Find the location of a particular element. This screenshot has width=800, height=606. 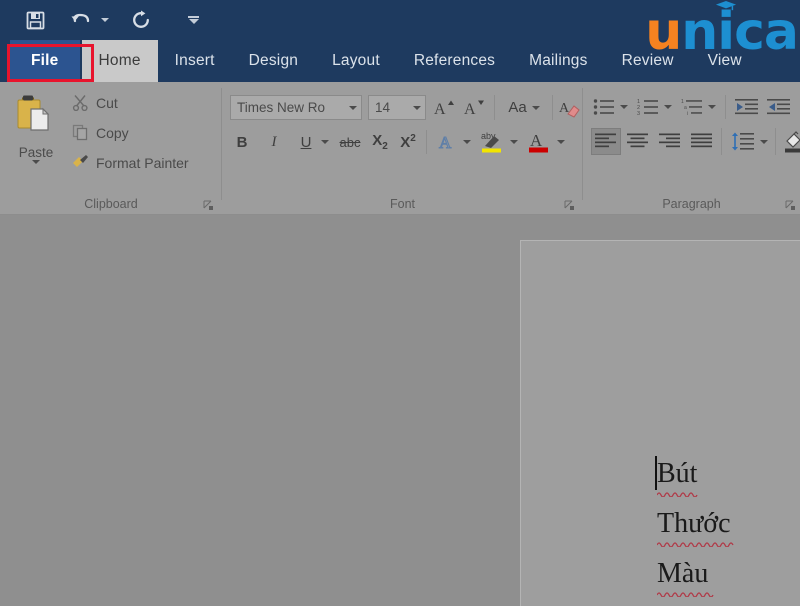

text-effects-button: A is located at coordinates (447, 142).